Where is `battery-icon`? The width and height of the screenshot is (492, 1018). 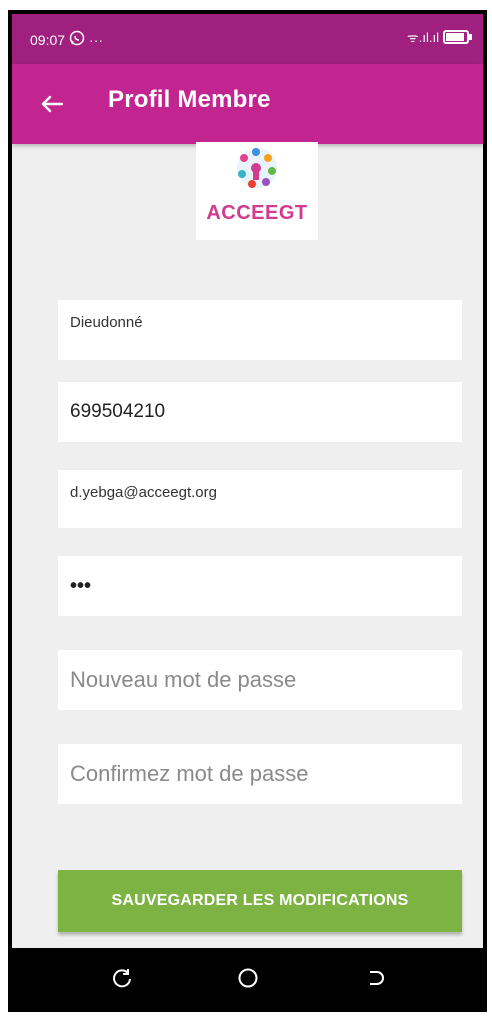 battery-icon is located at coordinates (457, 37).